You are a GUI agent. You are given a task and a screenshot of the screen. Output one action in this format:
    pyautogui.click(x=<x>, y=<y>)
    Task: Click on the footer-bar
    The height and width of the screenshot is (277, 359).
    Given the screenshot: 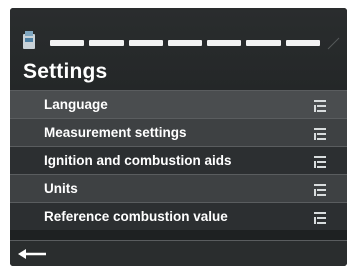 What is the action you would take?
    pyautogui.click(x=178, y=253)
    